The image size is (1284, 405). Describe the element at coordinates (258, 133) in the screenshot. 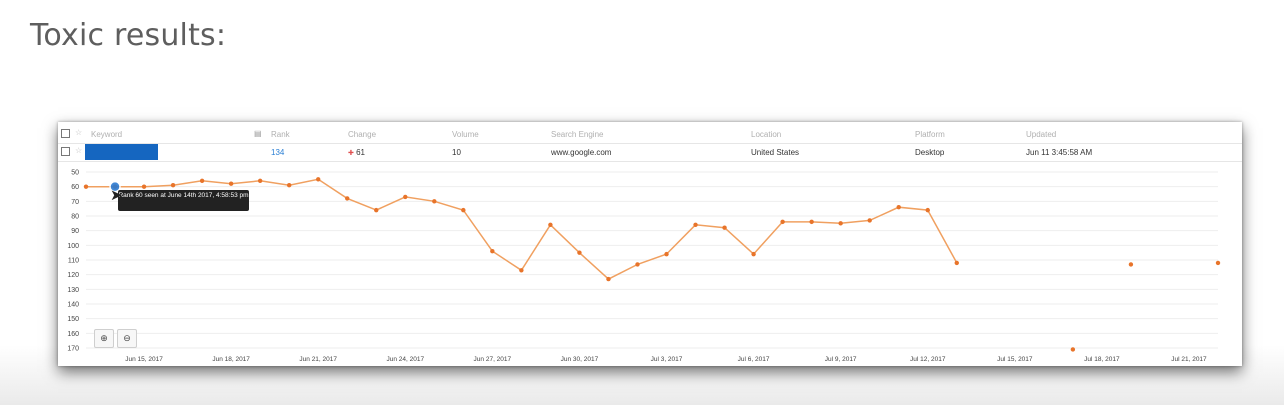

I see `column-settings-icon: ▤` at that location.